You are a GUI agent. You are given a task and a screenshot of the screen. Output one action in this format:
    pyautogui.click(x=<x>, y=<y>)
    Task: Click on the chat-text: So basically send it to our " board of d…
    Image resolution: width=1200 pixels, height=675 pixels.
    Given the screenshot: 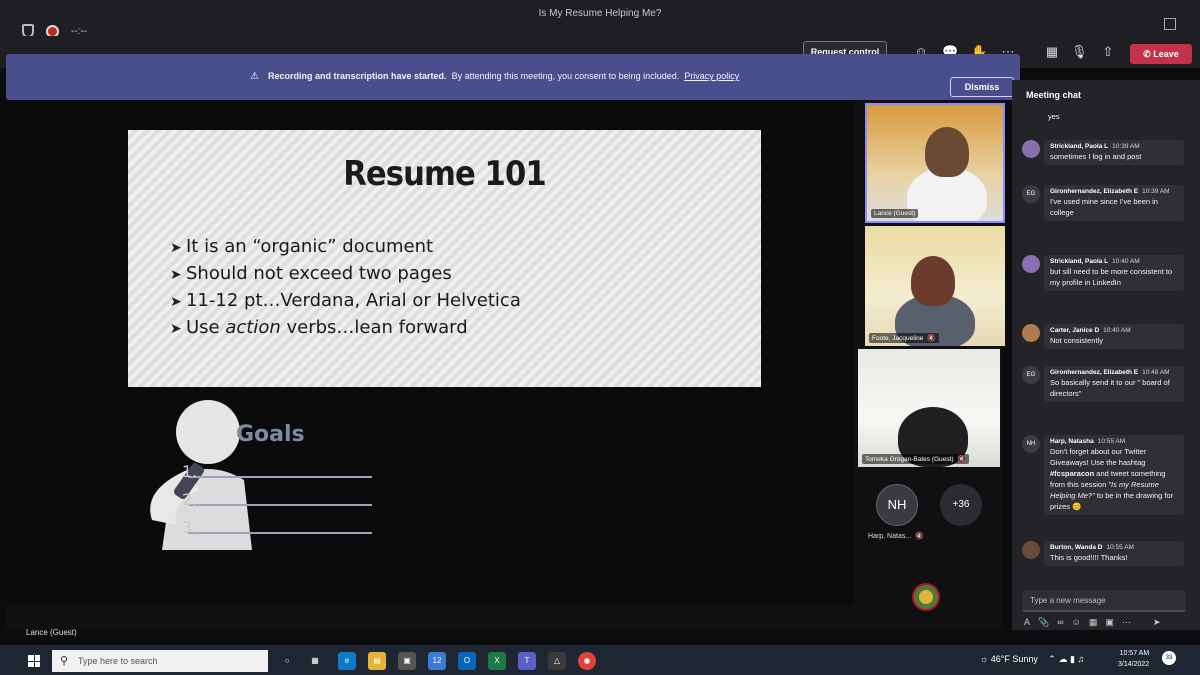 What is the action you would take?
    pyautogui.click(x=1110, y=388)
    